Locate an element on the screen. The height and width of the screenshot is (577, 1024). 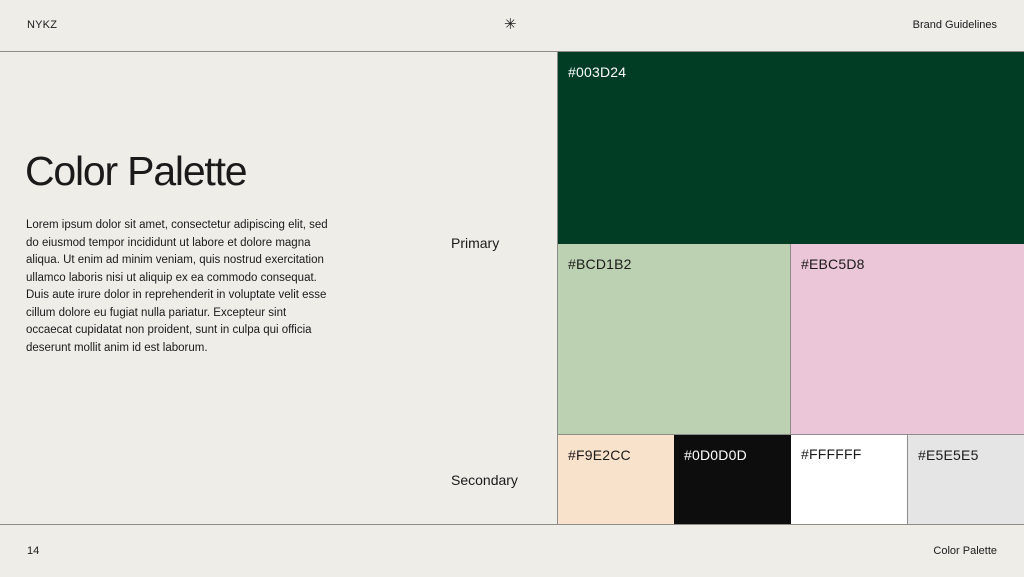
color-swatch-secondary-black: #0D0D0D is located at coordinates (732, 479).